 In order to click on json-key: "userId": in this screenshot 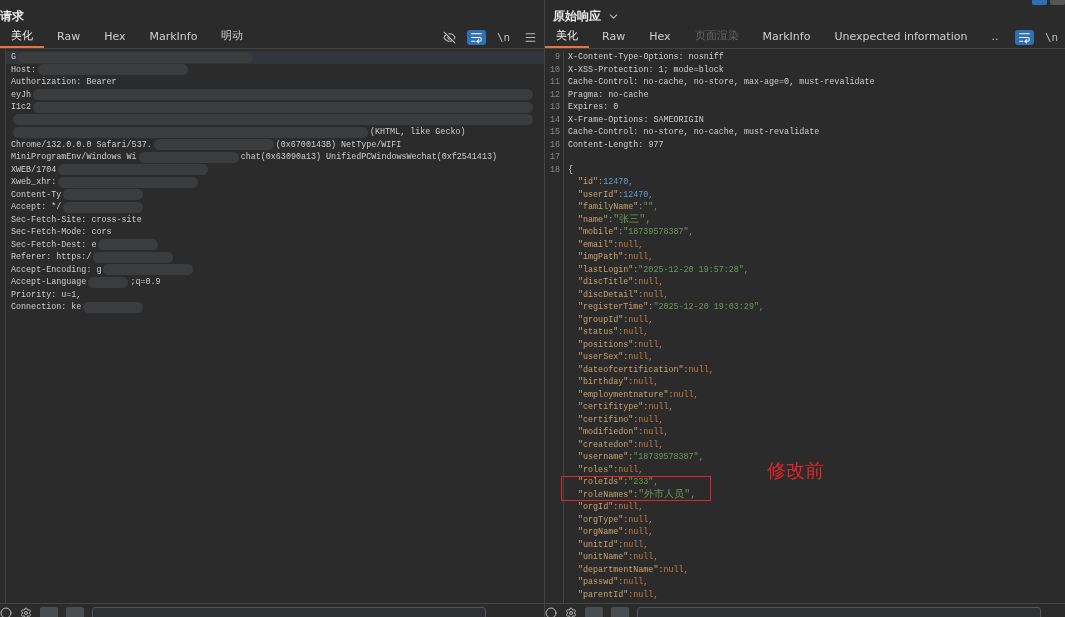, I will do `click(601, 194)`.